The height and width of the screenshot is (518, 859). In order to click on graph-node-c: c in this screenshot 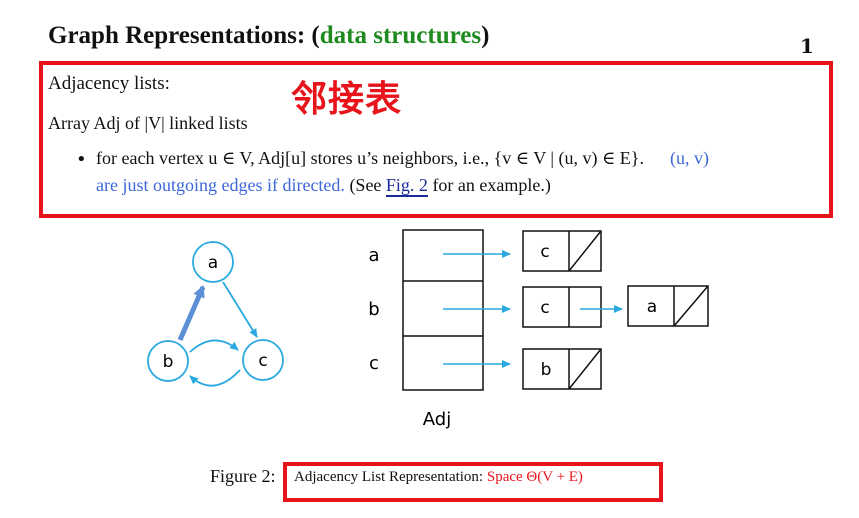, I will do `click(263, 360)`.